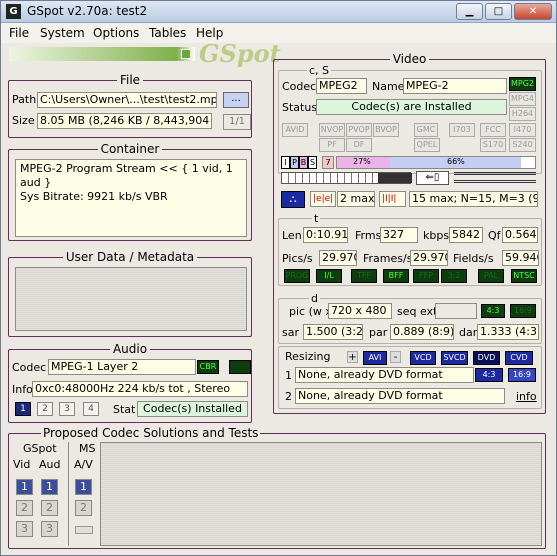 The height and width of the screenshot is (556, 557). I want to click on sar-field: 1.500 (3:2), so click(333, 332).